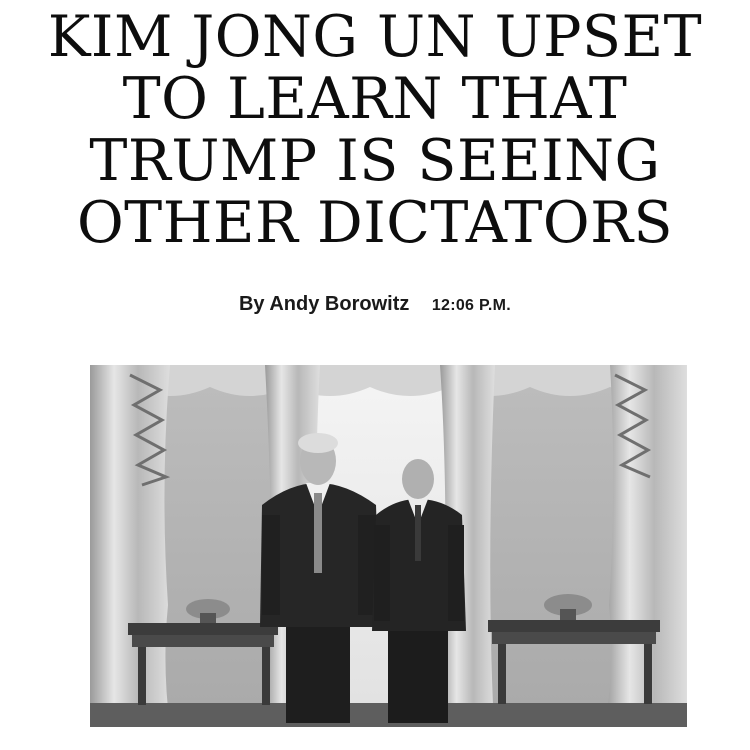  Describe the element at coordinates (318, 668) in the screenshot. I see `person-left-legs` at that location.